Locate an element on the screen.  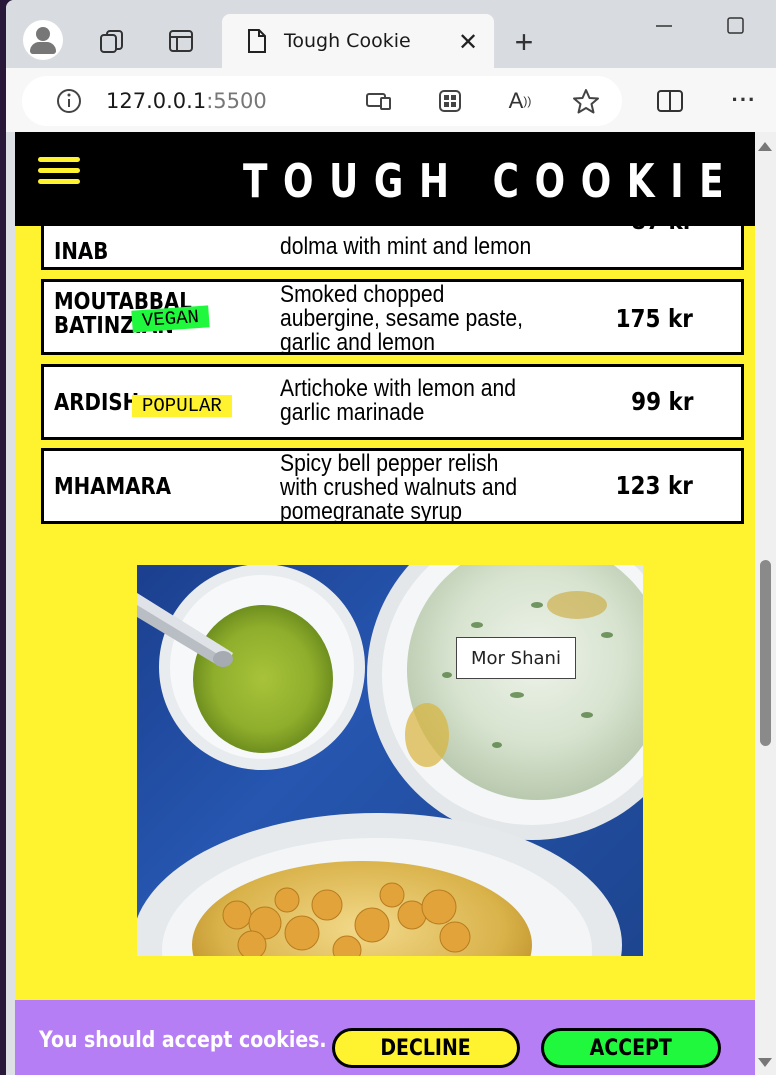
site-header: TOUGH COOKIE is located at coordinates (385, 179).